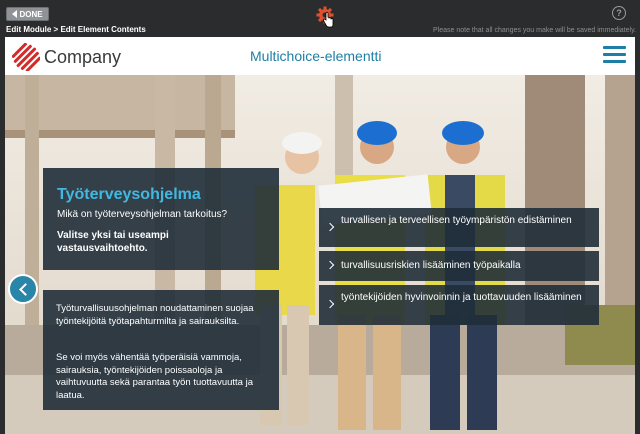 This screenshot has height=434, width=640. I want to click on done-label: DONE, so click(31, 14).